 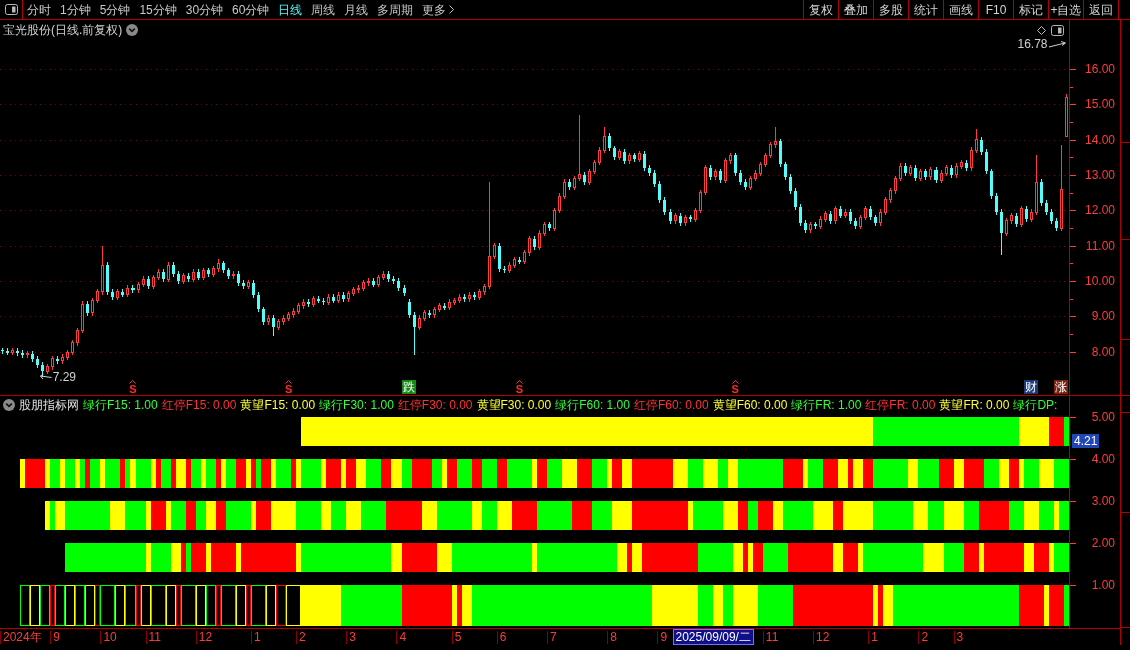 What do you see at coordinates (49, 404) in the screenshot?
I see `indicator-title: 股朋指标网` at bounding box center [49, 404].